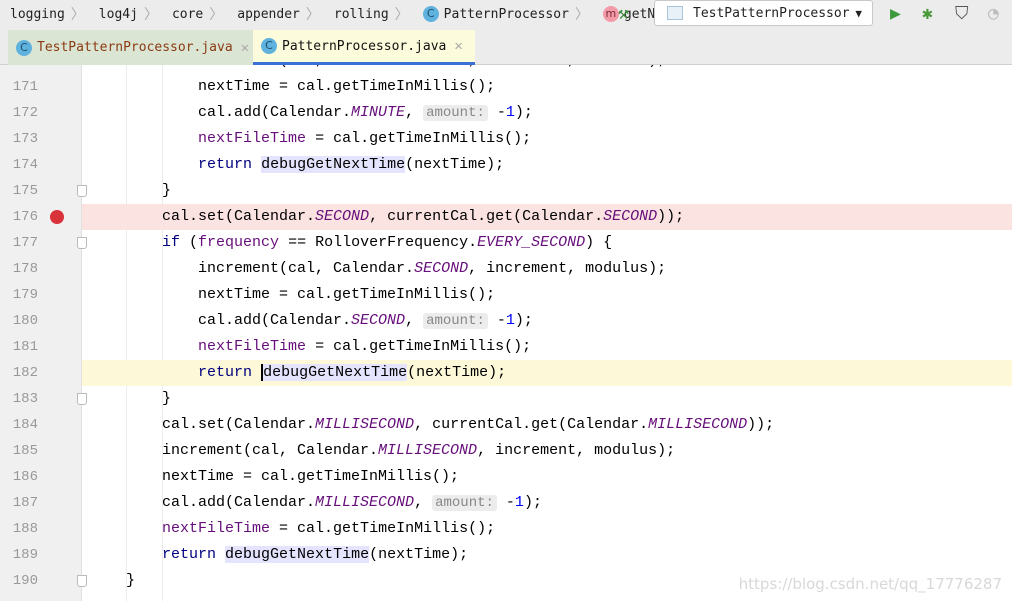 The image size is (1012, 601). I want to click on line-number: 172, so click(25, 113).